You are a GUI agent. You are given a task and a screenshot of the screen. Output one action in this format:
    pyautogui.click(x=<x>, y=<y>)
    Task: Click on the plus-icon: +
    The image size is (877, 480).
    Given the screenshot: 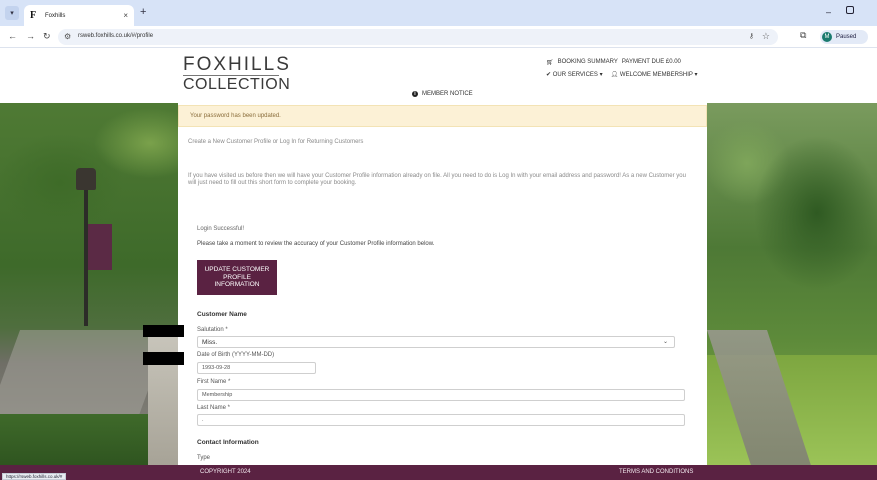 What is the action you would take?
    pyautogui.click(x=143, y=12)
    